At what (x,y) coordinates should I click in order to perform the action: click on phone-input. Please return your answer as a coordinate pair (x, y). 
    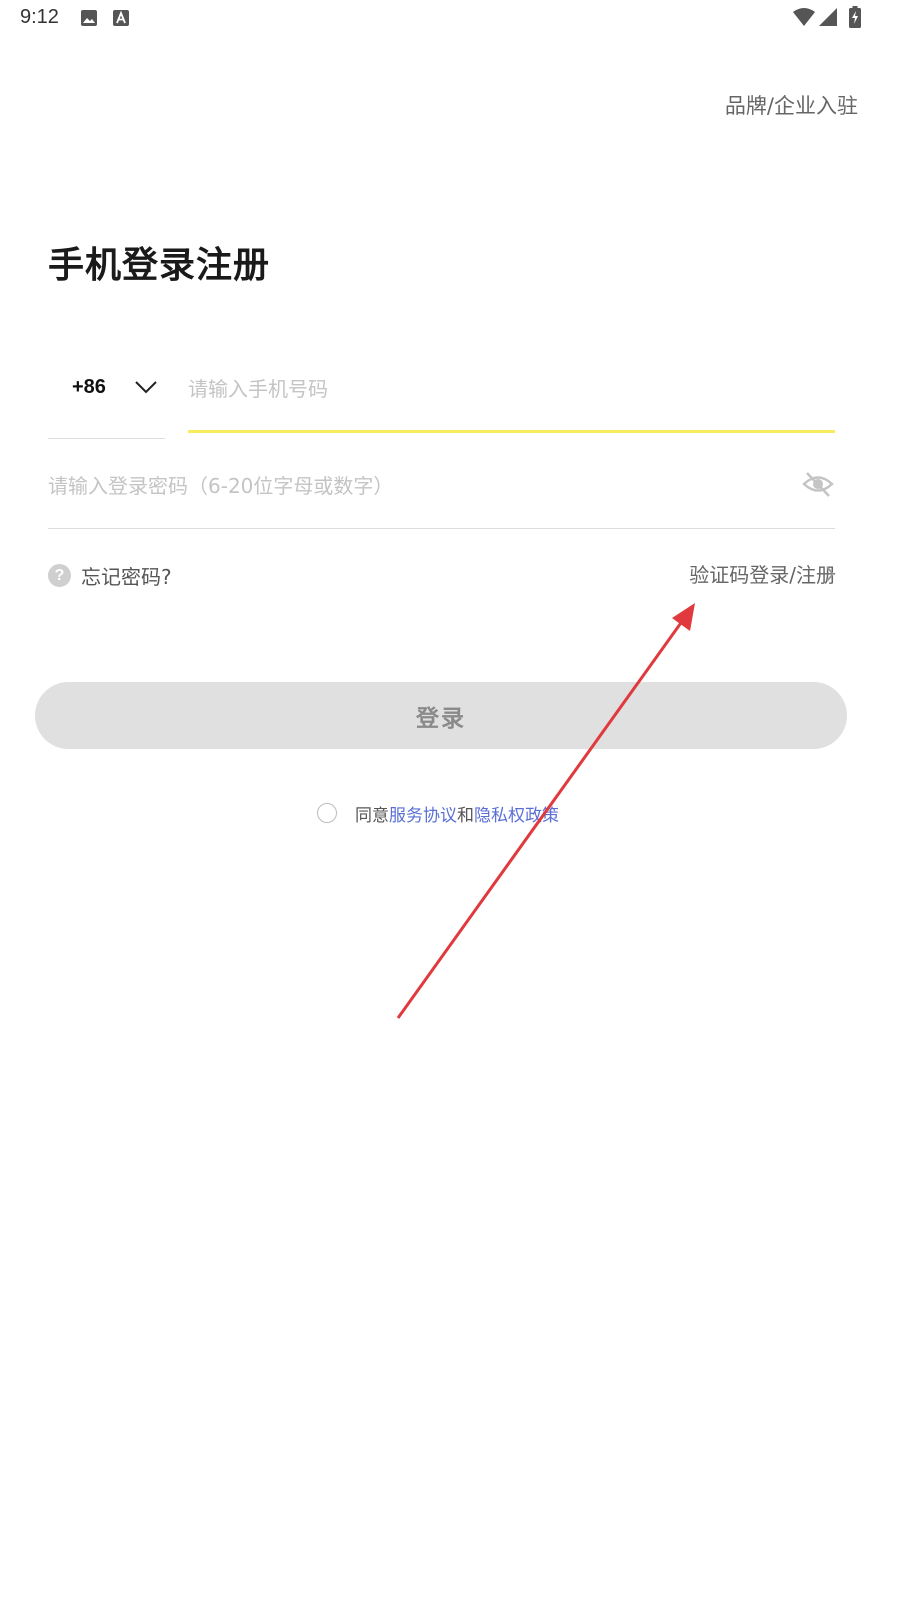
    Looking at the image, I should click on (488, 389).